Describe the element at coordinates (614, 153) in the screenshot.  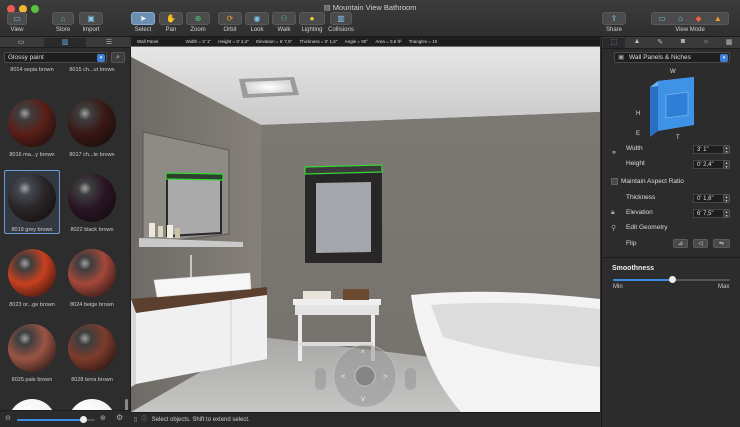
I see `link-icon: ⚭` at that location.